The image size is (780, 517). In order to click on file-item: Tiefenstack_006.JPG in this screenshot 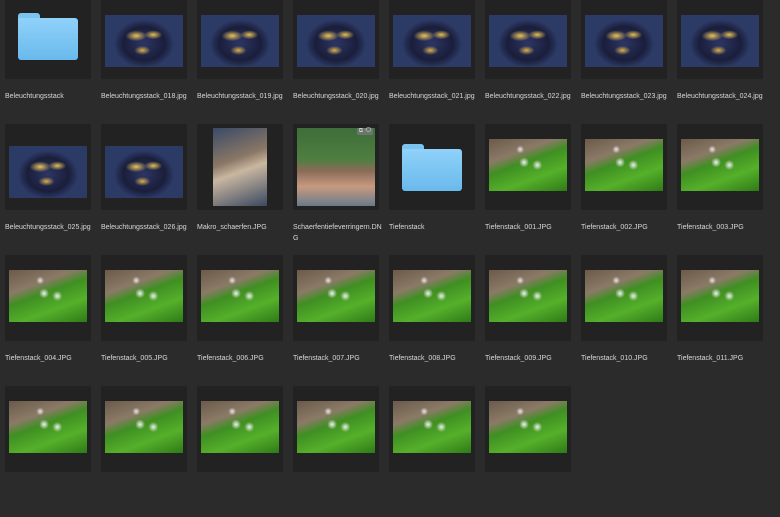, I will do `click(245, 320)`.